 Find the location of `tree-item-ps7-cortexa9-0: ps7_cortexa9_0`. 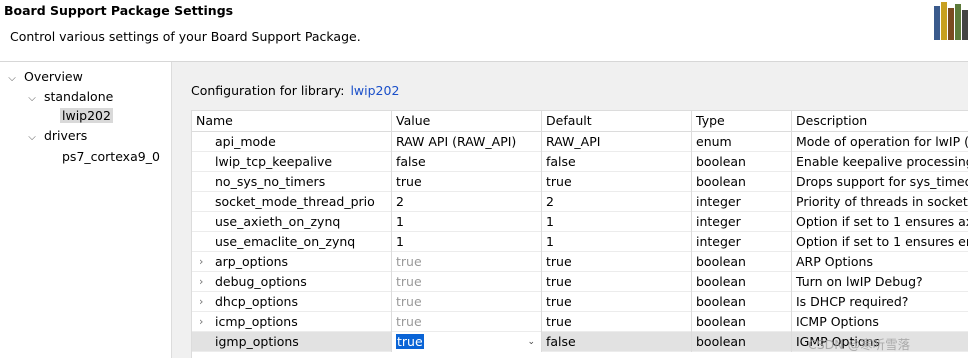

tree-item-ps7-cortexa9-0: ps7_cortexa9_0 is located at coordinates (111, 157).